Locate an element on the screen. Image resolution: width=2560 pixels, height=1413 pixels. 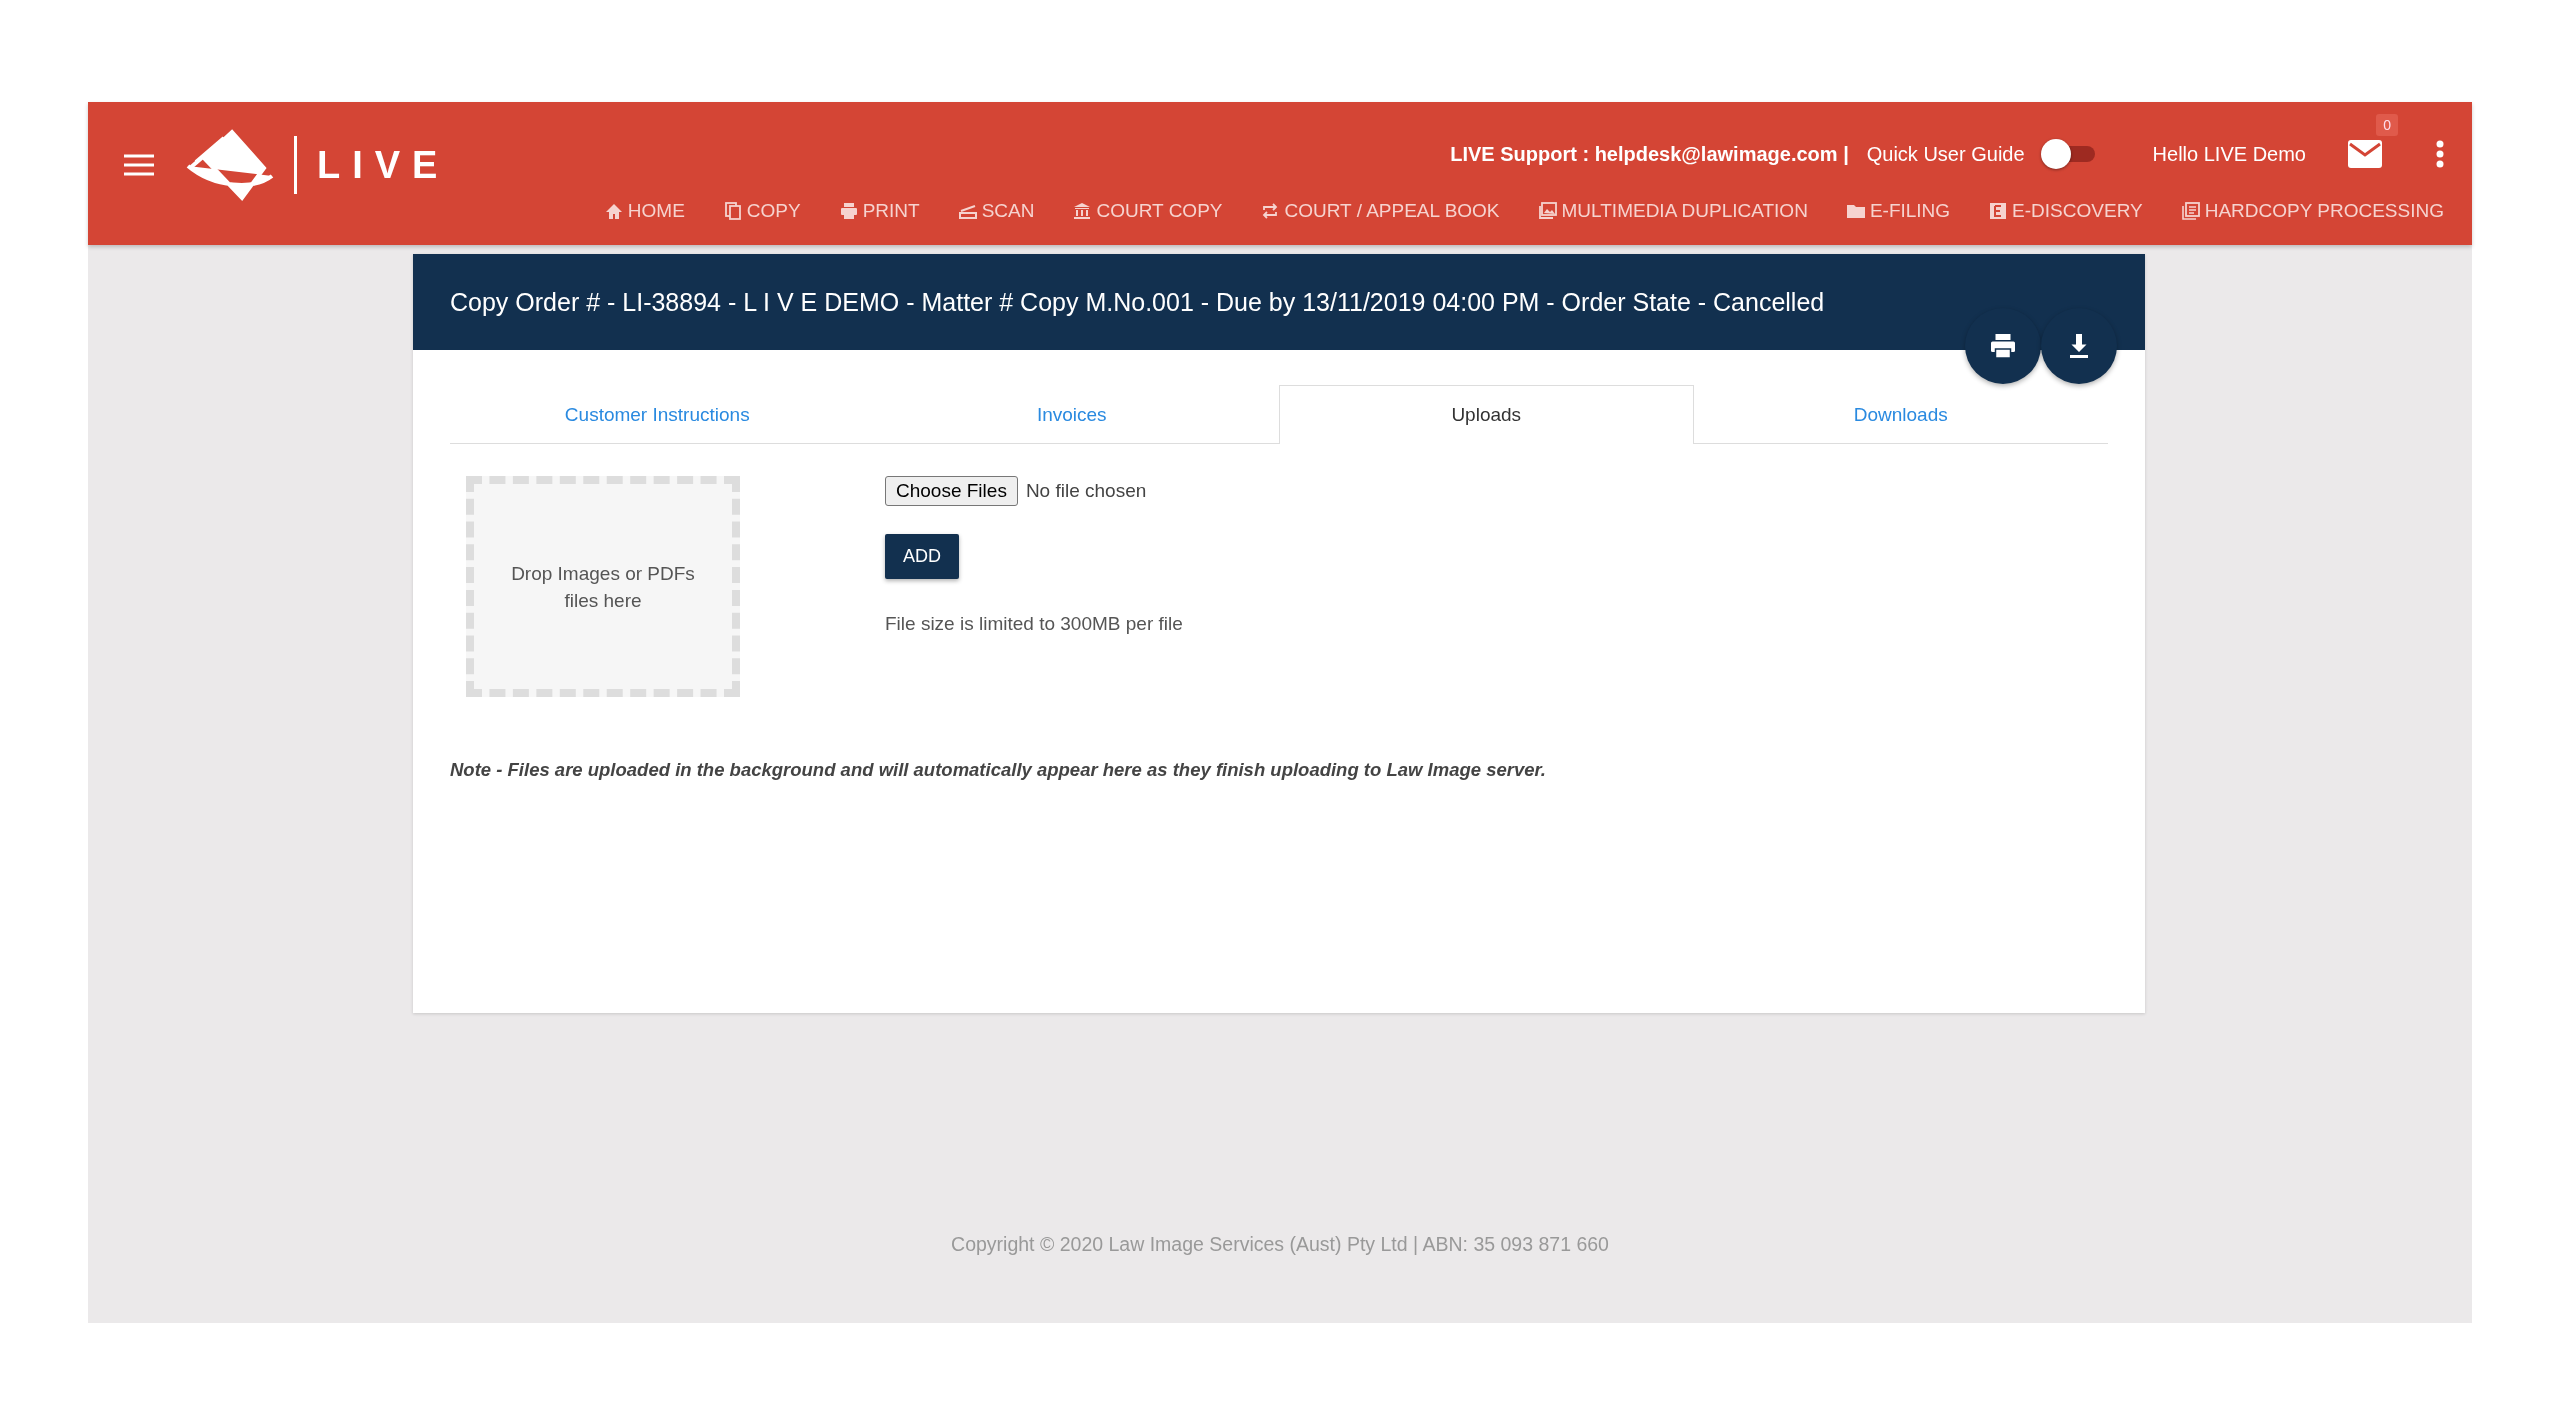
copyright: Copyright © 2020 Law Image Services (Aust) Pty Ltd | ABN: 35 093 871 660 is located at coordinates (1280, 1244).